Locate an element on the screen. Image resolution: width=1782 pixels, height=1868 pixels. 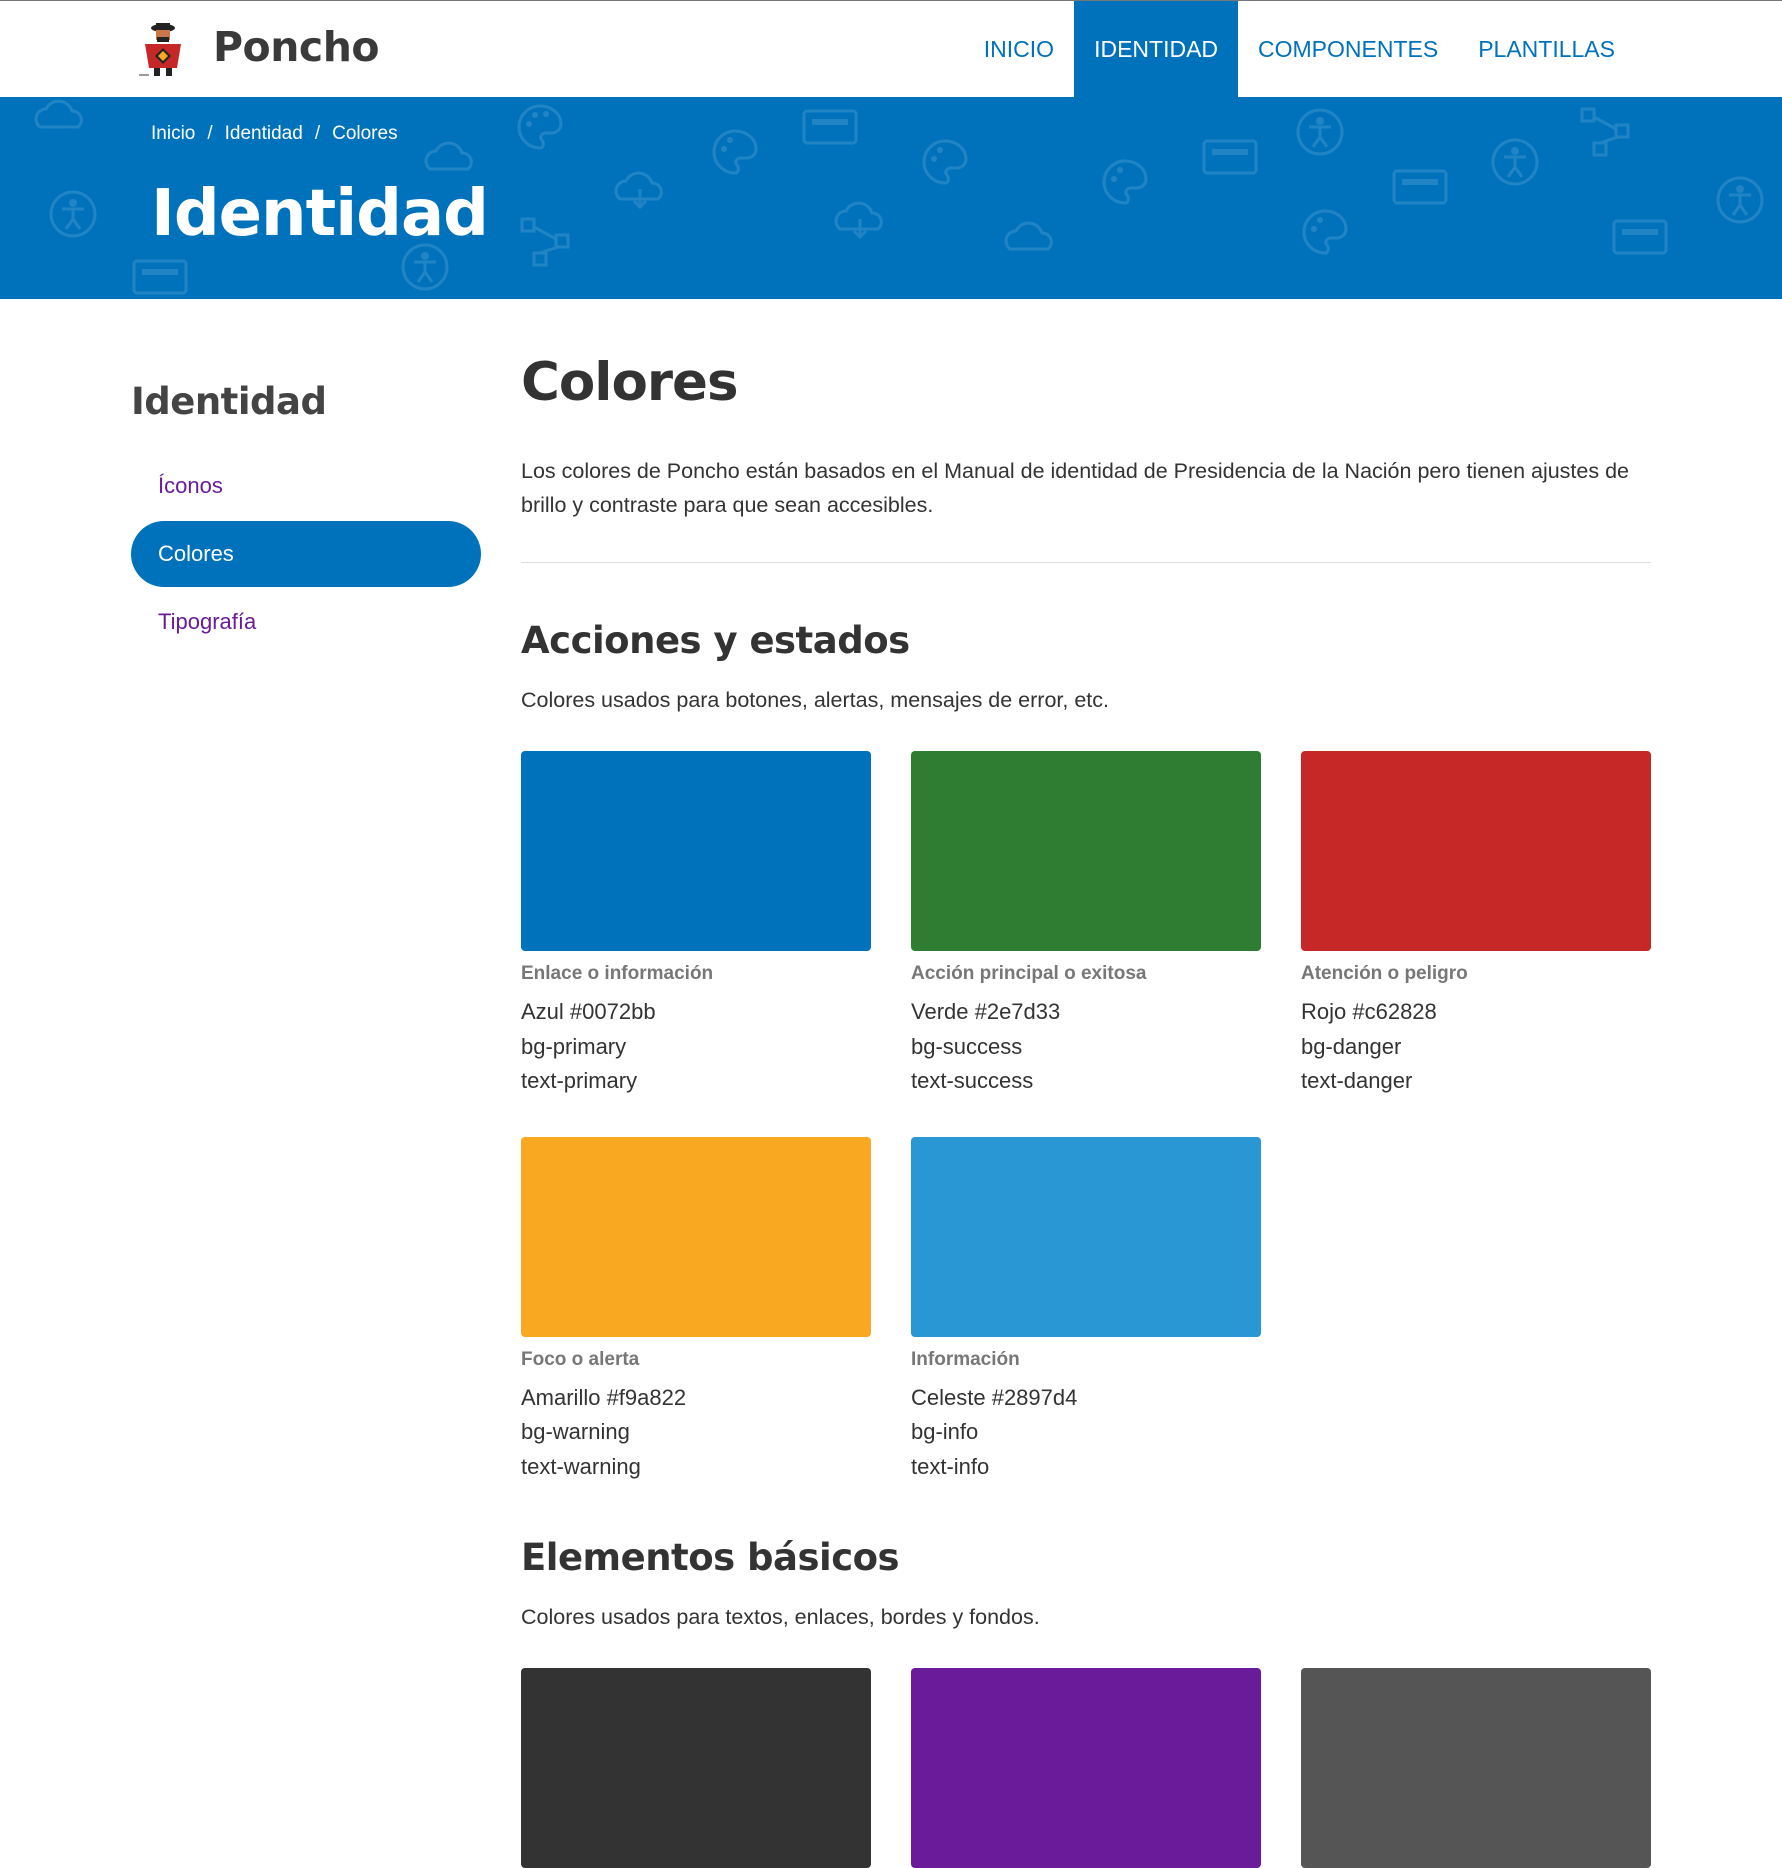
color-name: Celeste #2897d4 is located at coordinates (994, 1397).